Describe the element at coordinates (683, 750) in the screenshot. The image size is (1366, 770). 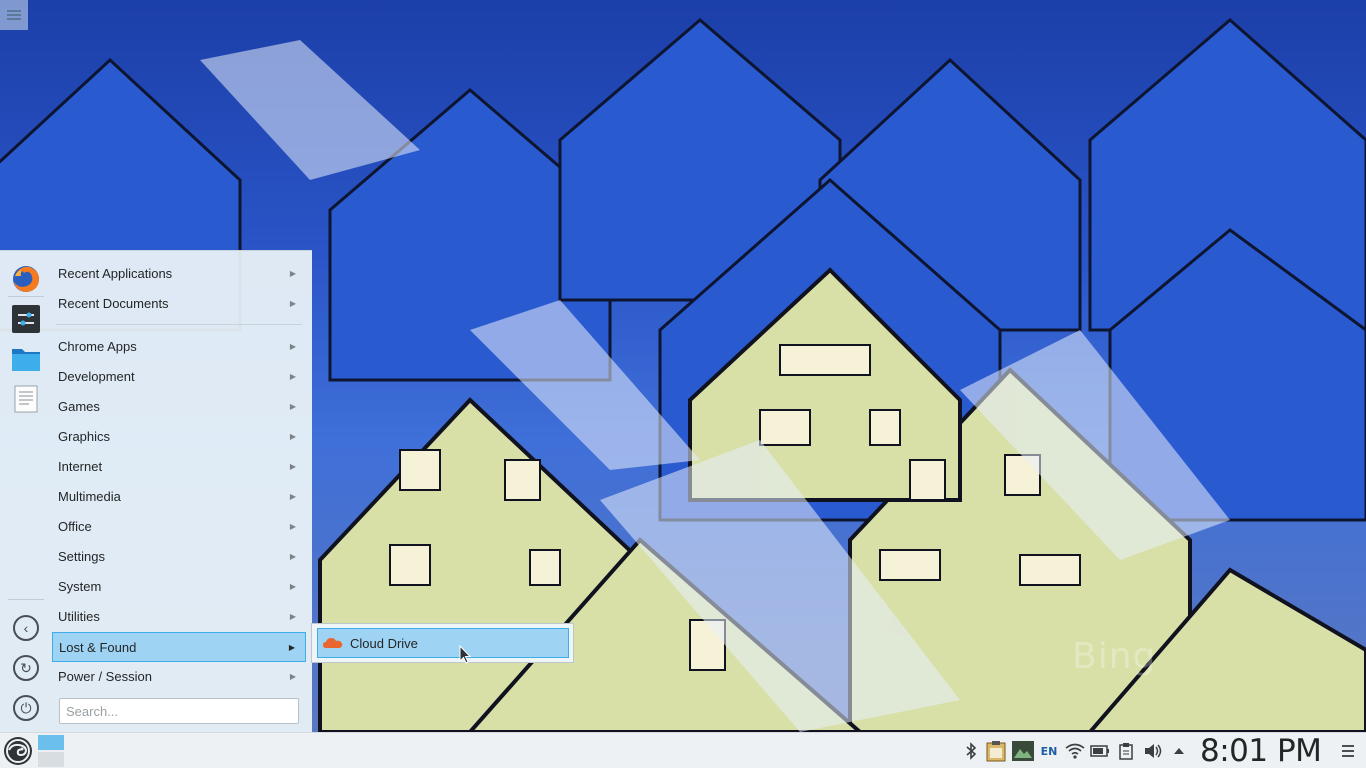
I see `taskbar-panel: EN 8:01 PM` at that location.